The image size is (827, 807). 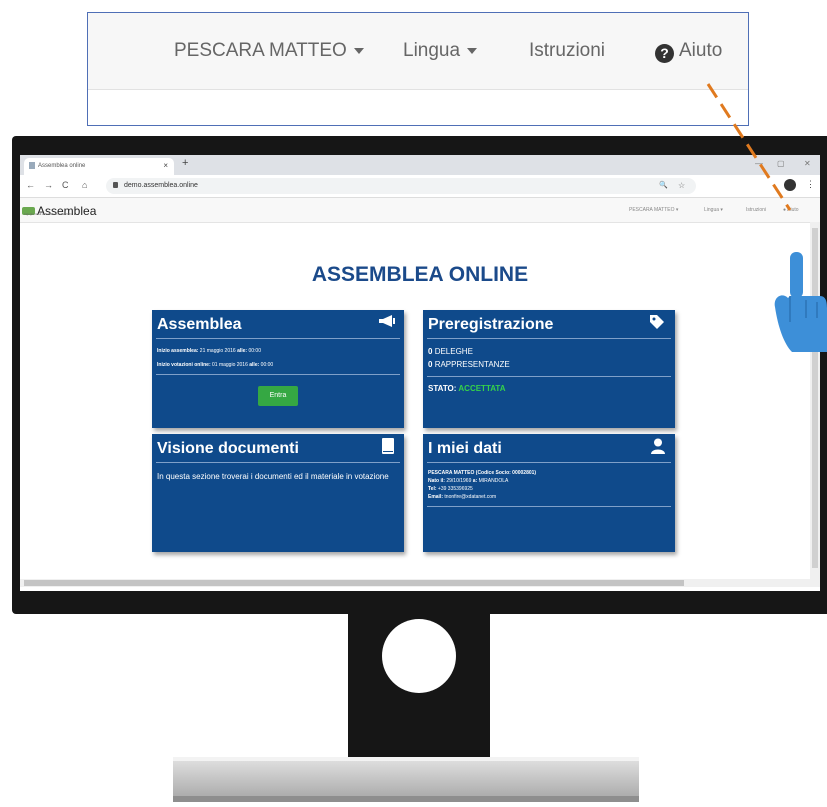 I want to click on home-icon: ⌂, so click(x=84, y=185).